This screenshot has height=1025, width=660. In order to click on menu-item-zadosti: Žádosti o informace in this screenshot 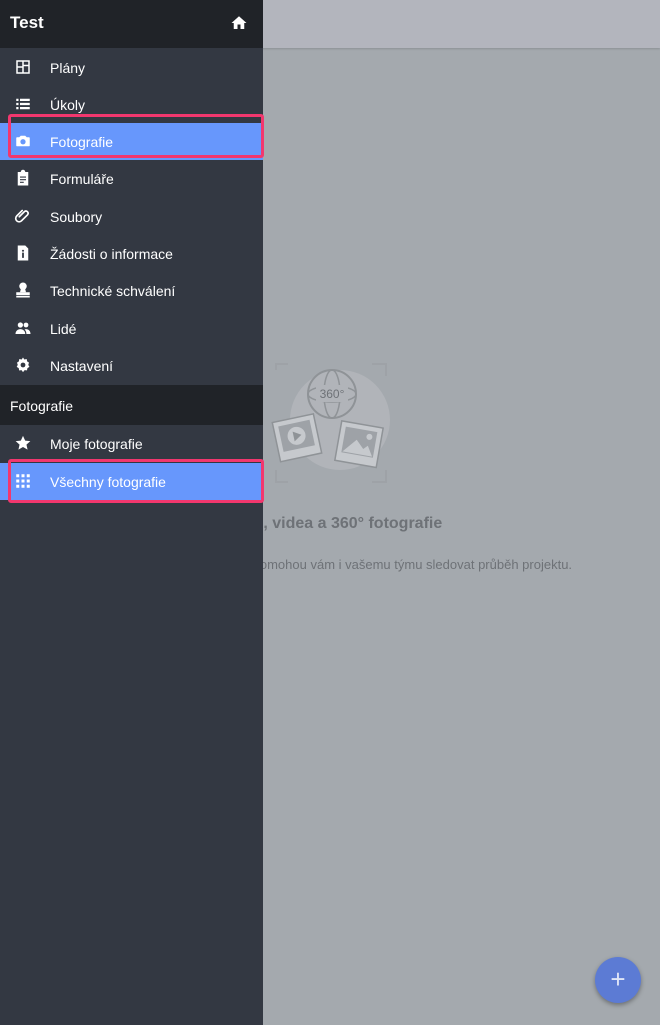, I will do `click(131, 253)`.